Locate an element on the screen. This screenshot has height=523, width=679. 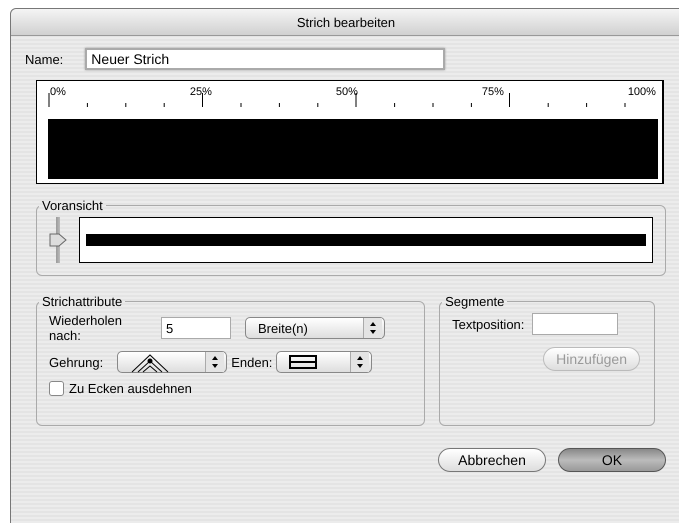
position-field is located at coordinates (575, 324).